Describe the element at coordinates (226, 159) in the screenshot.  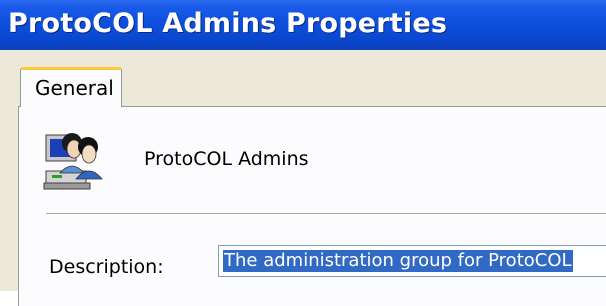
I see `group-name: ProtoCOL Admins` at that location.